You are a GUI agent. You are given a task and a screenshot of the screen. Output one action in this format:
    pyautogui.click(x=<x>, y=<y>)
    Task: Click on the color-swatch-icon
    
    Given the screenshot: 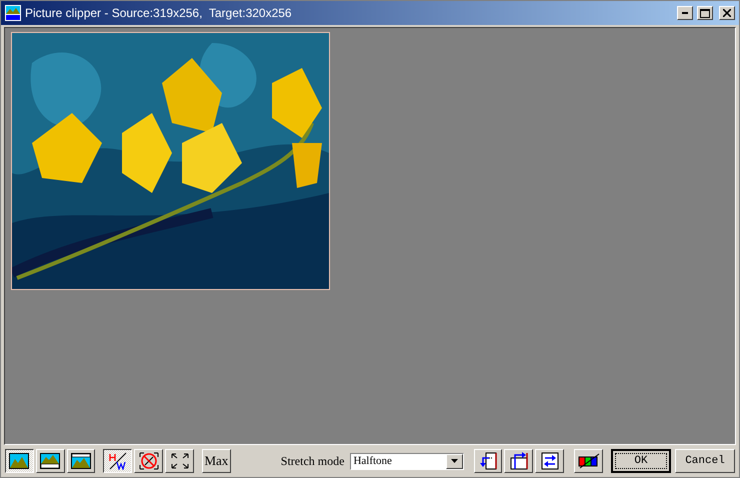 What is the action you would take?
    pyautogui.click(x=589, y=461)
    